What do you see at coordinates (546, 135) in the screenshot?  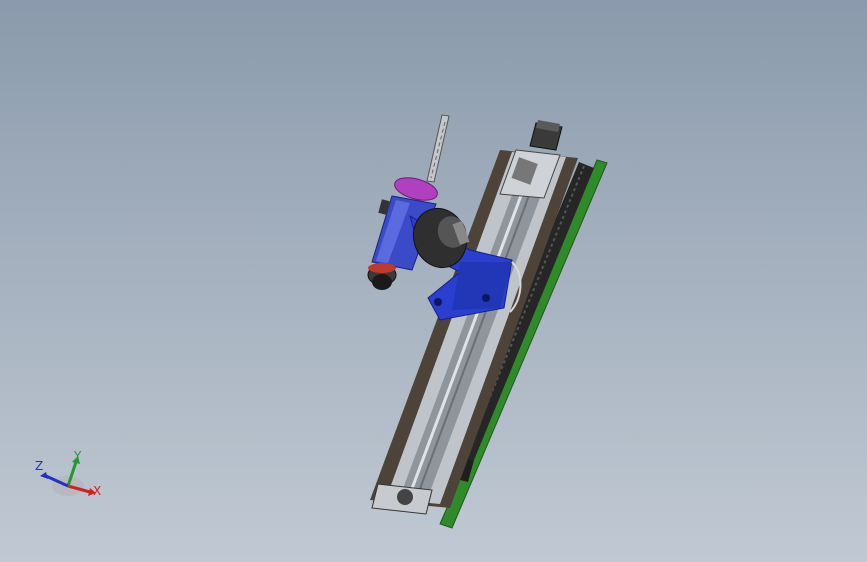 I see `stepper-motor-top` at bounding box center [546, 135].